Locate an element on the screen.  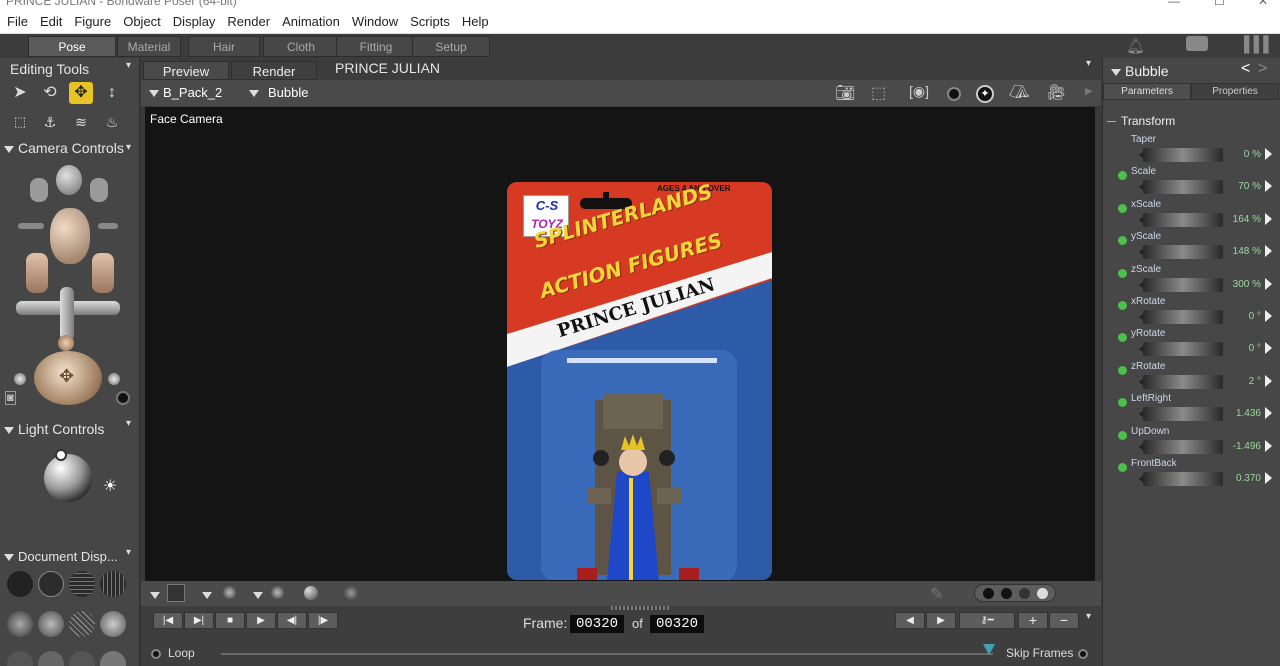
ground-color-icon is located at coordinates (277, 592).